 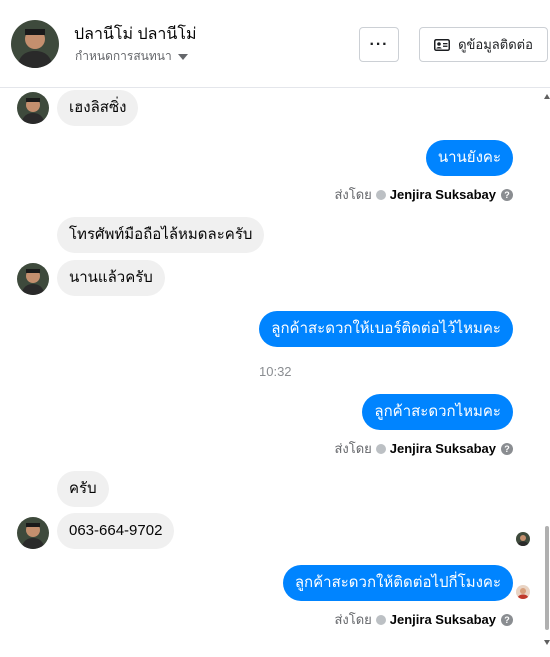 What do you see at coordinates (469, 158) in the screenshot?
I see `message-bubble-outgoing: นานยังคะ` at bounding box center [469, 158].